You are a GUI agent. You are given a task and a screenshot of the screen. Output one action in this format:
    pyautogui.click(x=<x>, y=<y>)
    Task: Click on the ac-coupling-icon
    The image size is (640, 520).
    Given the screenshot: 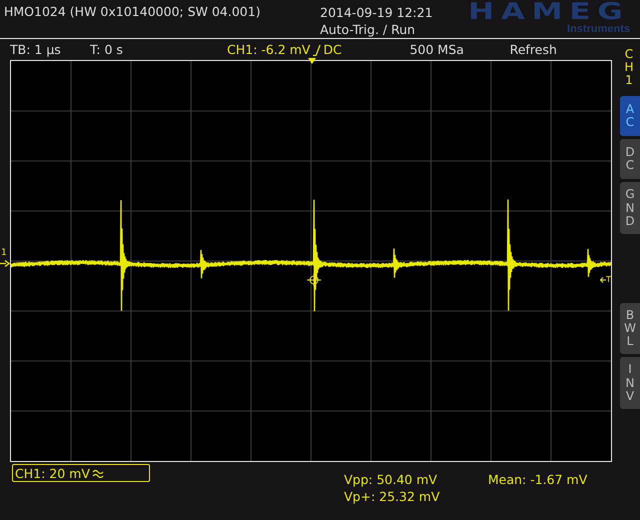 What is the action you would take?
    pyautogui.click(x=98, y=473)
    